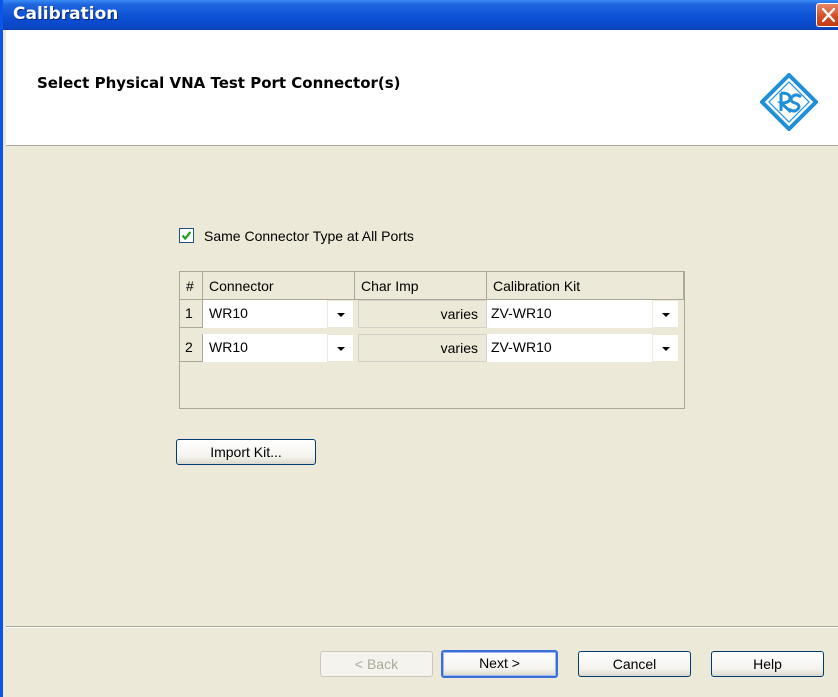 The width and height of the screenshot is (838, 697). Describe the element at coordinates (191, 286) in the screenshot. I see `column-header-number: #` at that location.